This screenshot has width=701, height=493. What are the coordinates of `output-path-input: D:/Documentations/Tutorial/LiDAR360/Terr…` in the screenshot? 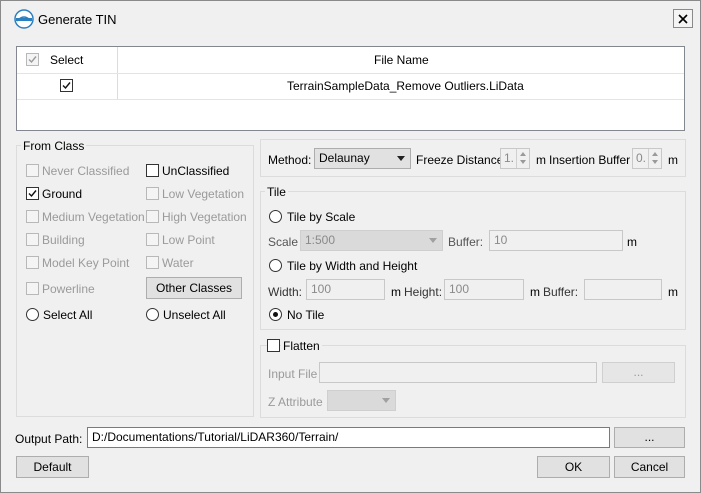 It's located at (348, 437).